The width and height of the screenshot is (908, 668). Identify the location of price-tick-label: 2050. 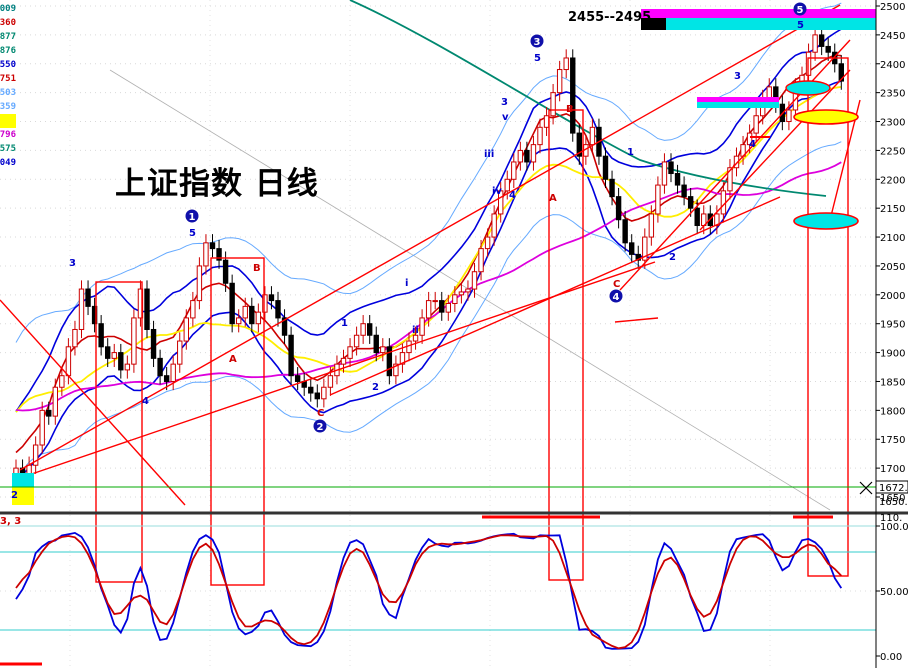
(892, 267).